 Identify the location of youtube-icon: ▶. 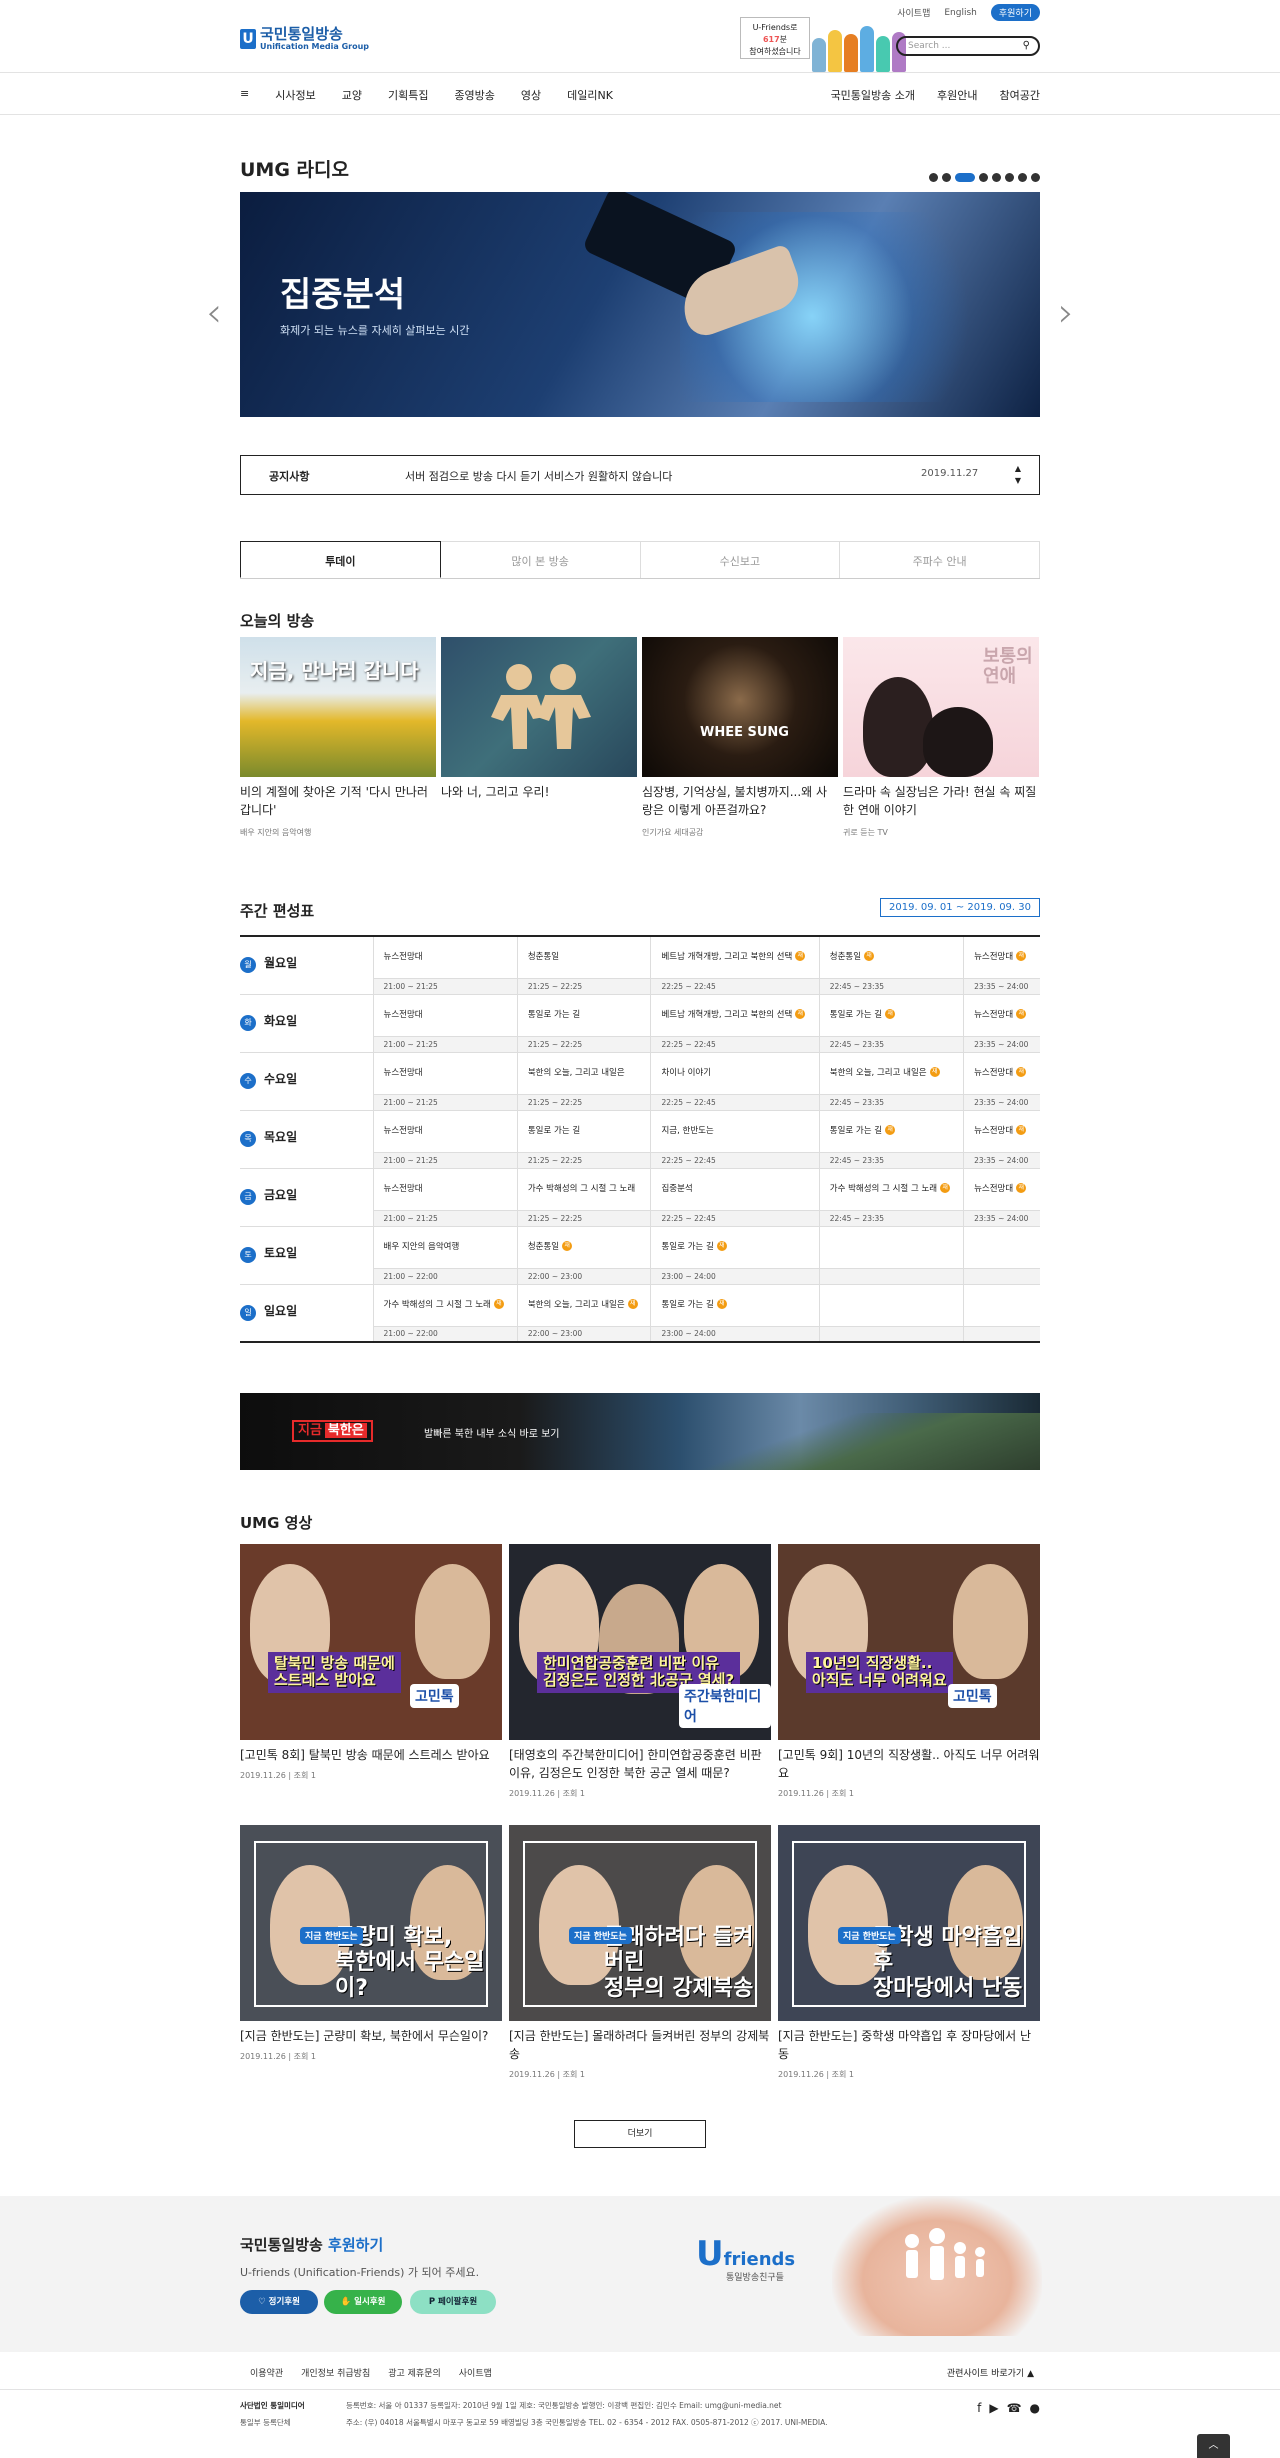
(993, 2408).